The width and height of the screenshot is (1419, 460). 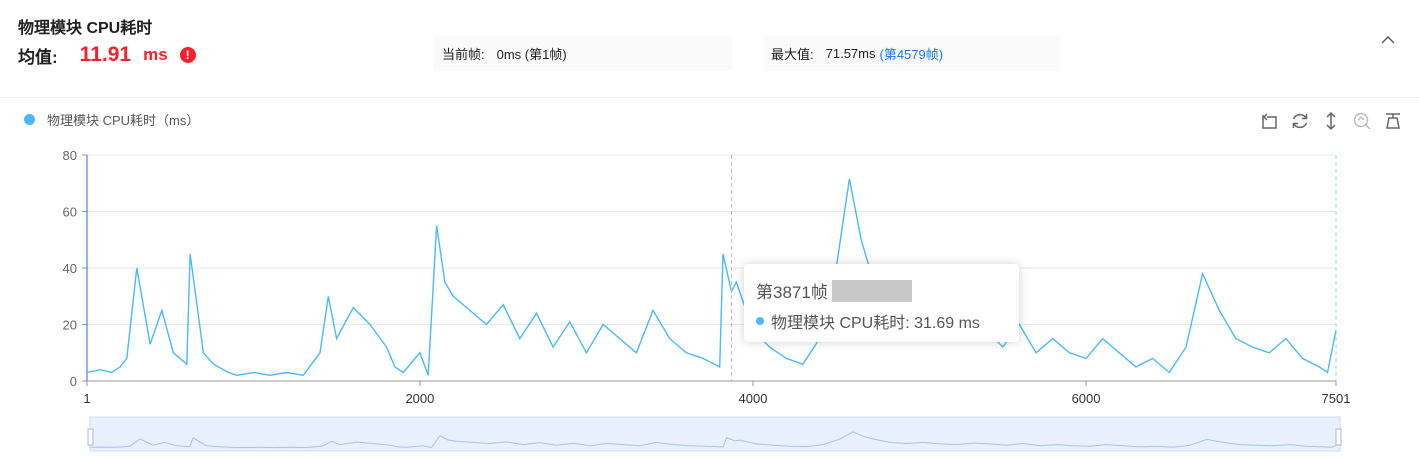 I want to click on average-row: 均值: 11.91 ms !, so click(x=107, y=55).